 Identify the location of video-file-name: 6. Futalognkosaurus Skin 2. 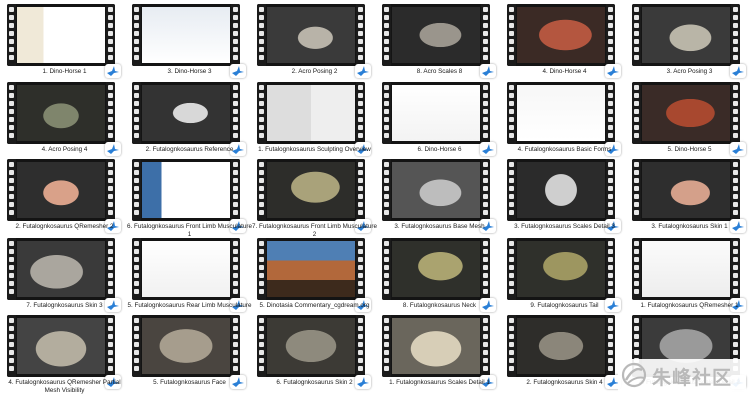
(314, 382).